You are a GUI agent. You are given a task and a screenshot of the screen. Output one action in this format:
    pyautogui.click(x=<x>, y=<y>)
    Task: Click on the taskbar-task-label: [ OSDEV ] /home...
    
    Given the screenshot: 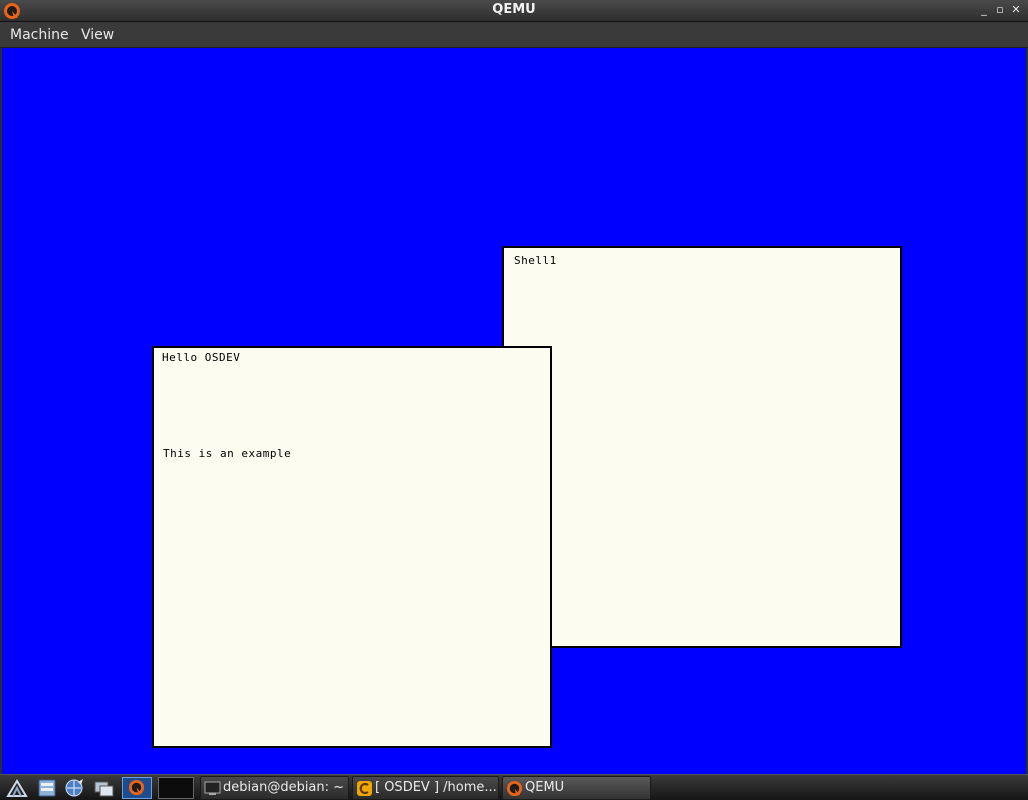 What is the action you would take?
    pyautogui.click(x=436, y=787)
    